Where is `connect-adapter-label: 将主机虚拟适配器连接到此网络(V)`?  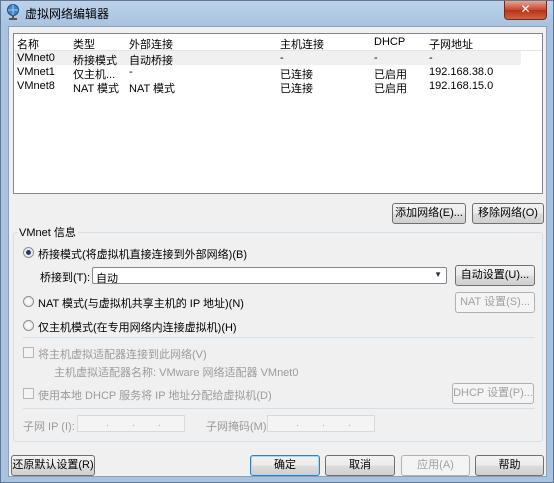 connect-adapter-label: 将主机虚拟适配器连接到此网络(V) is located at coordinates (122, 354).